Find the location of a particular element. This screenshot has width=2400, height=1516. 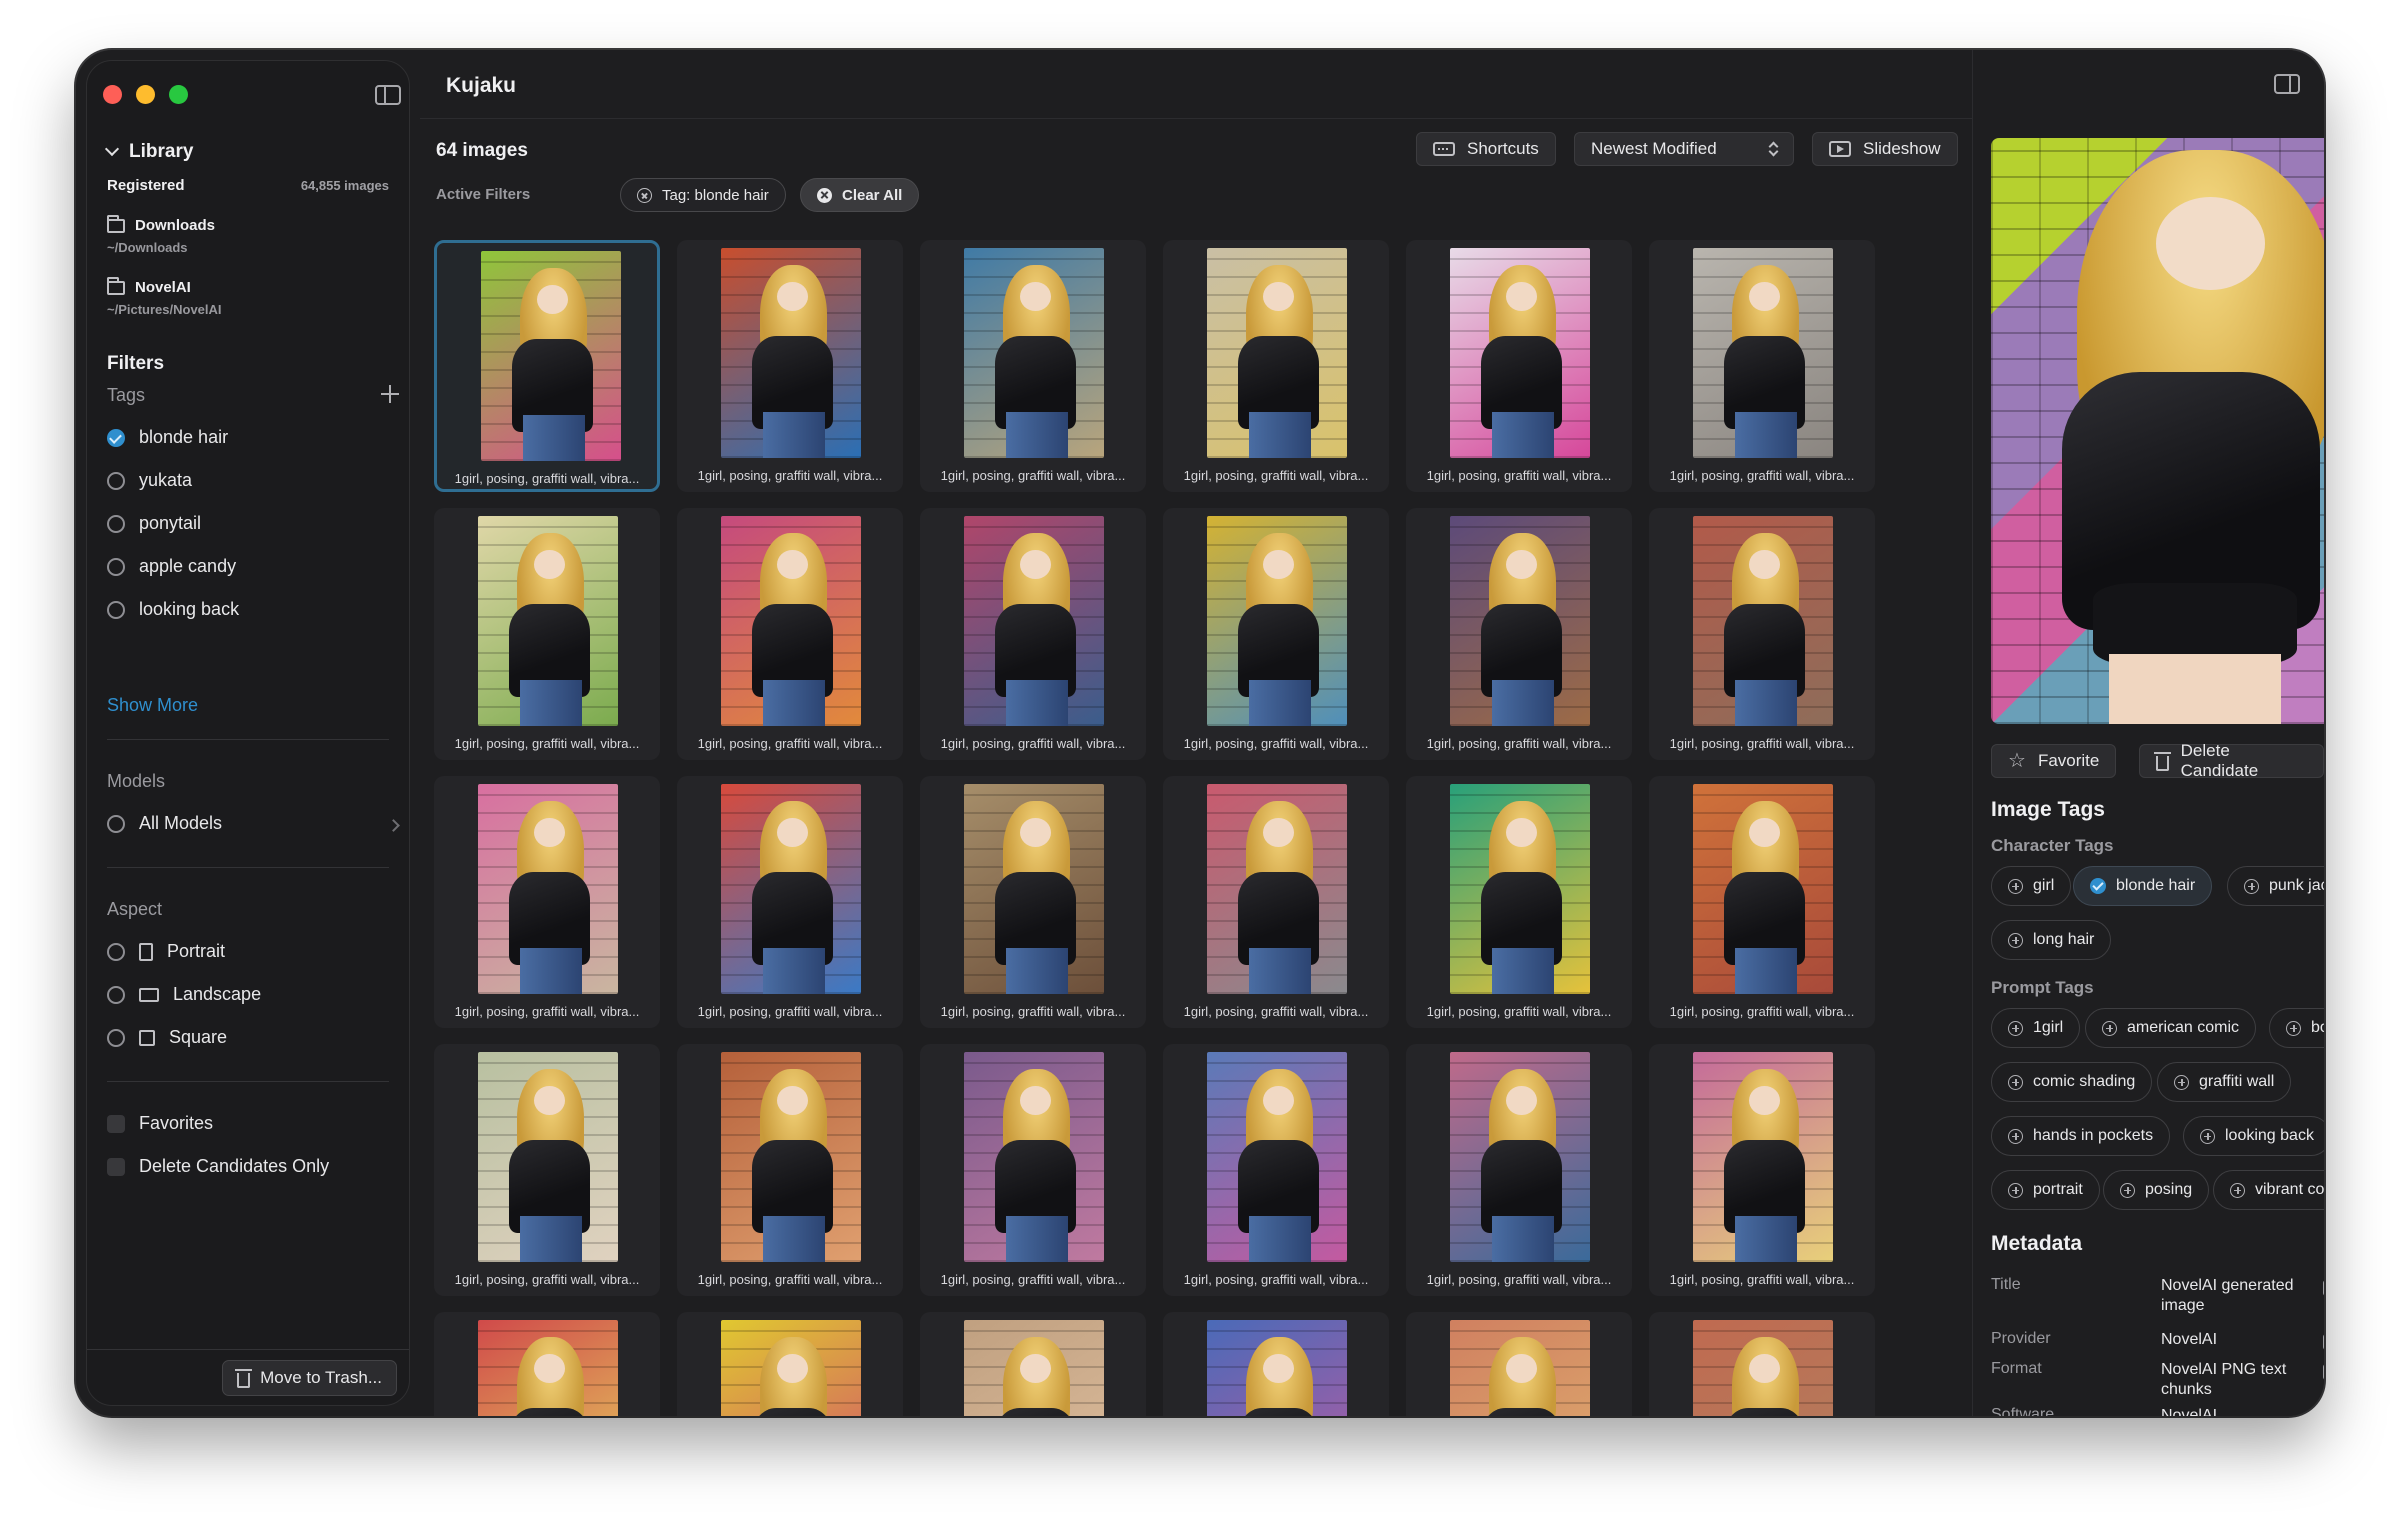

minimize-window-button is located at coordinates (145, 94).